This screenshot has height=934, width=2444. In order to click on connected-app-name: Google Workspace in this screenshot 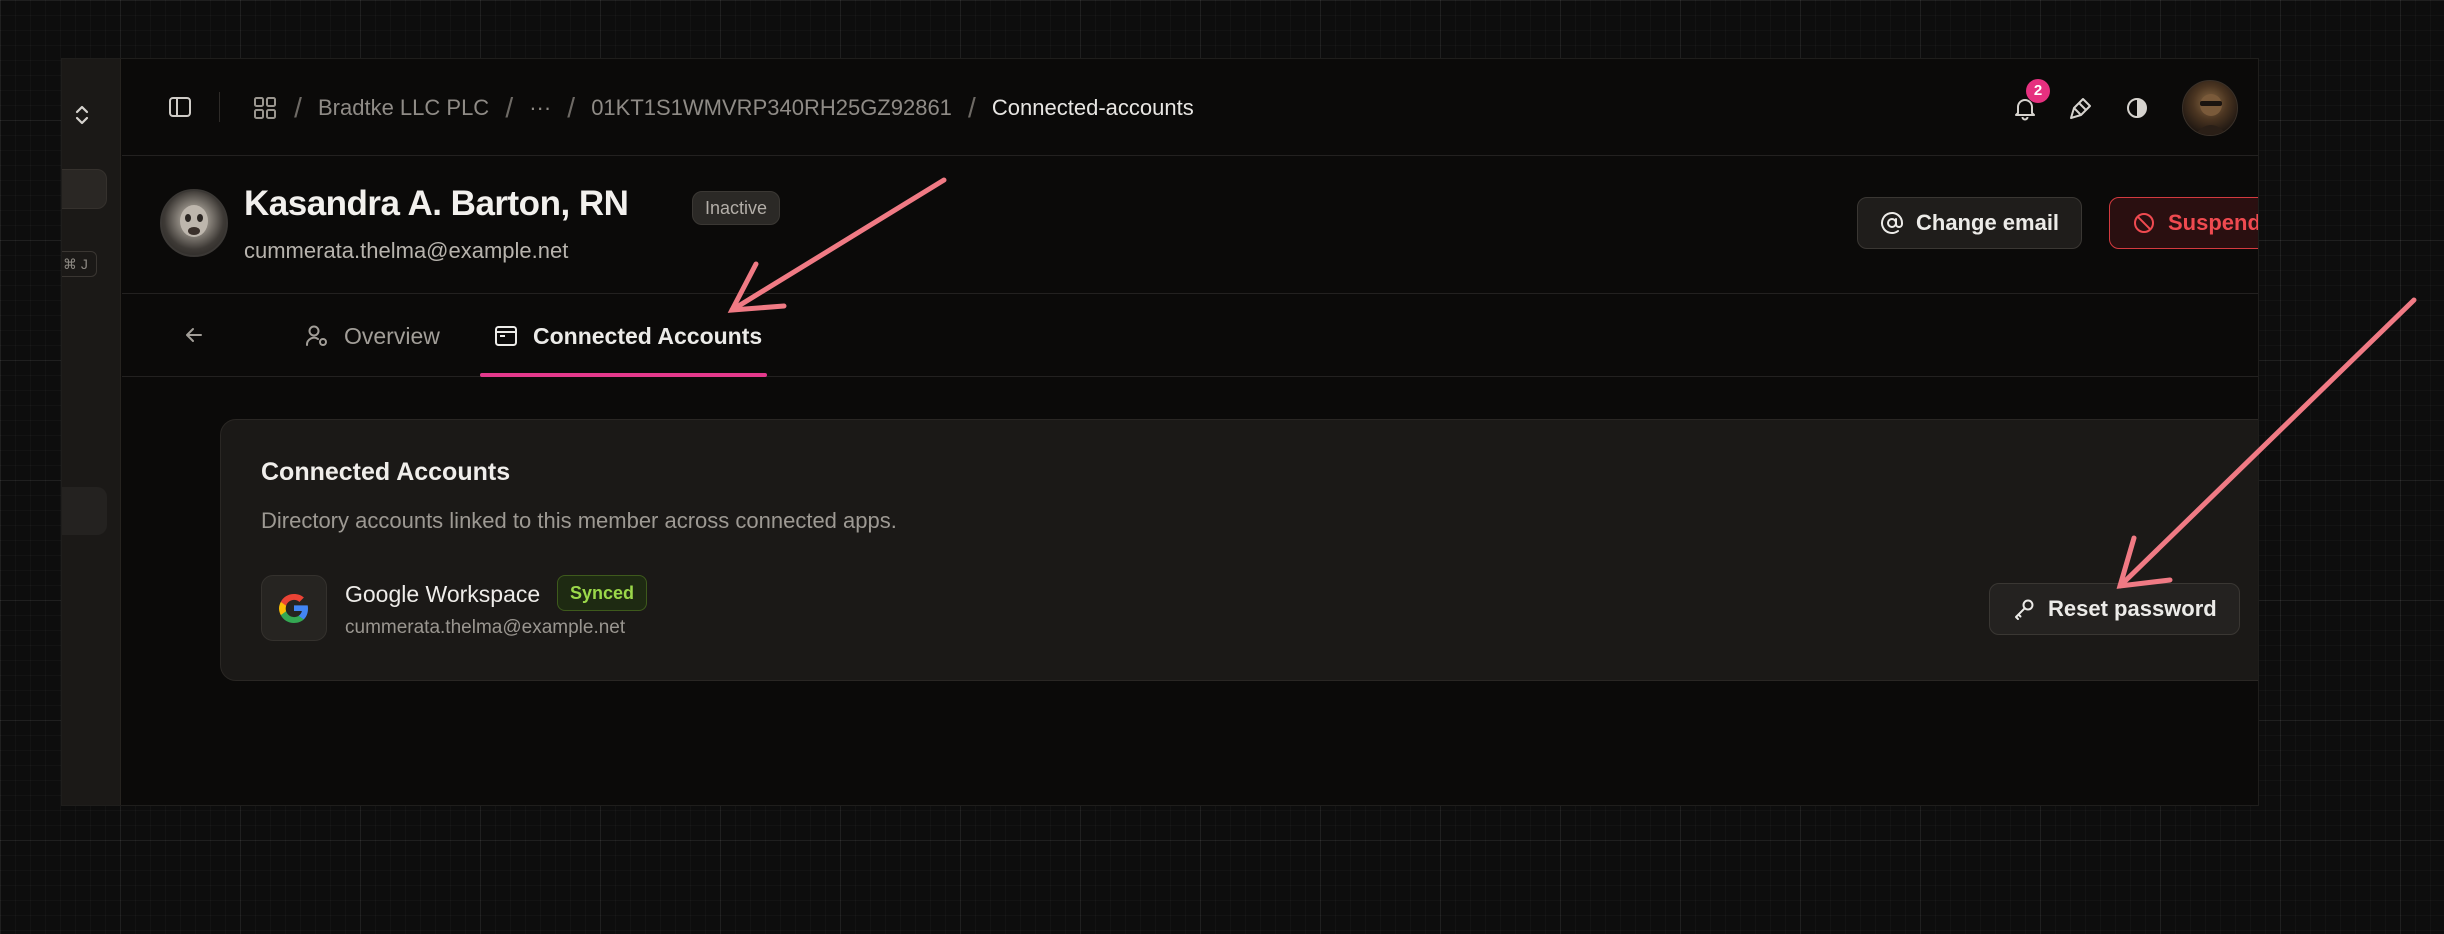, I will do `click(443, 594)`.